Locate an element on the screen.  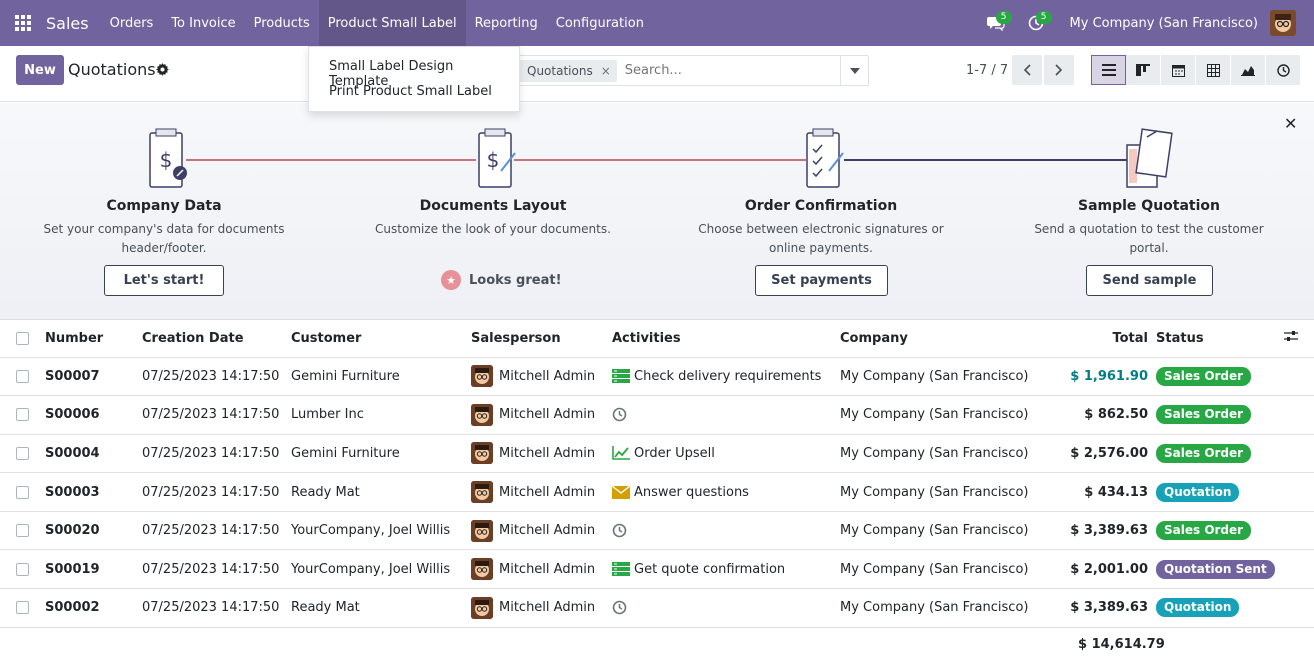
menu-orders: Orders is located at coordinates (132, 23).